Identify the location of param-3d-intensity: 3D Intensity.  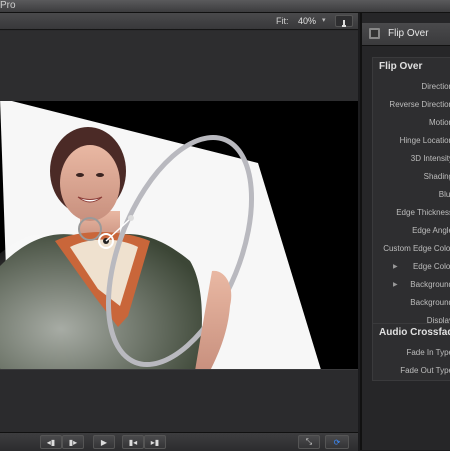
(430, 158).